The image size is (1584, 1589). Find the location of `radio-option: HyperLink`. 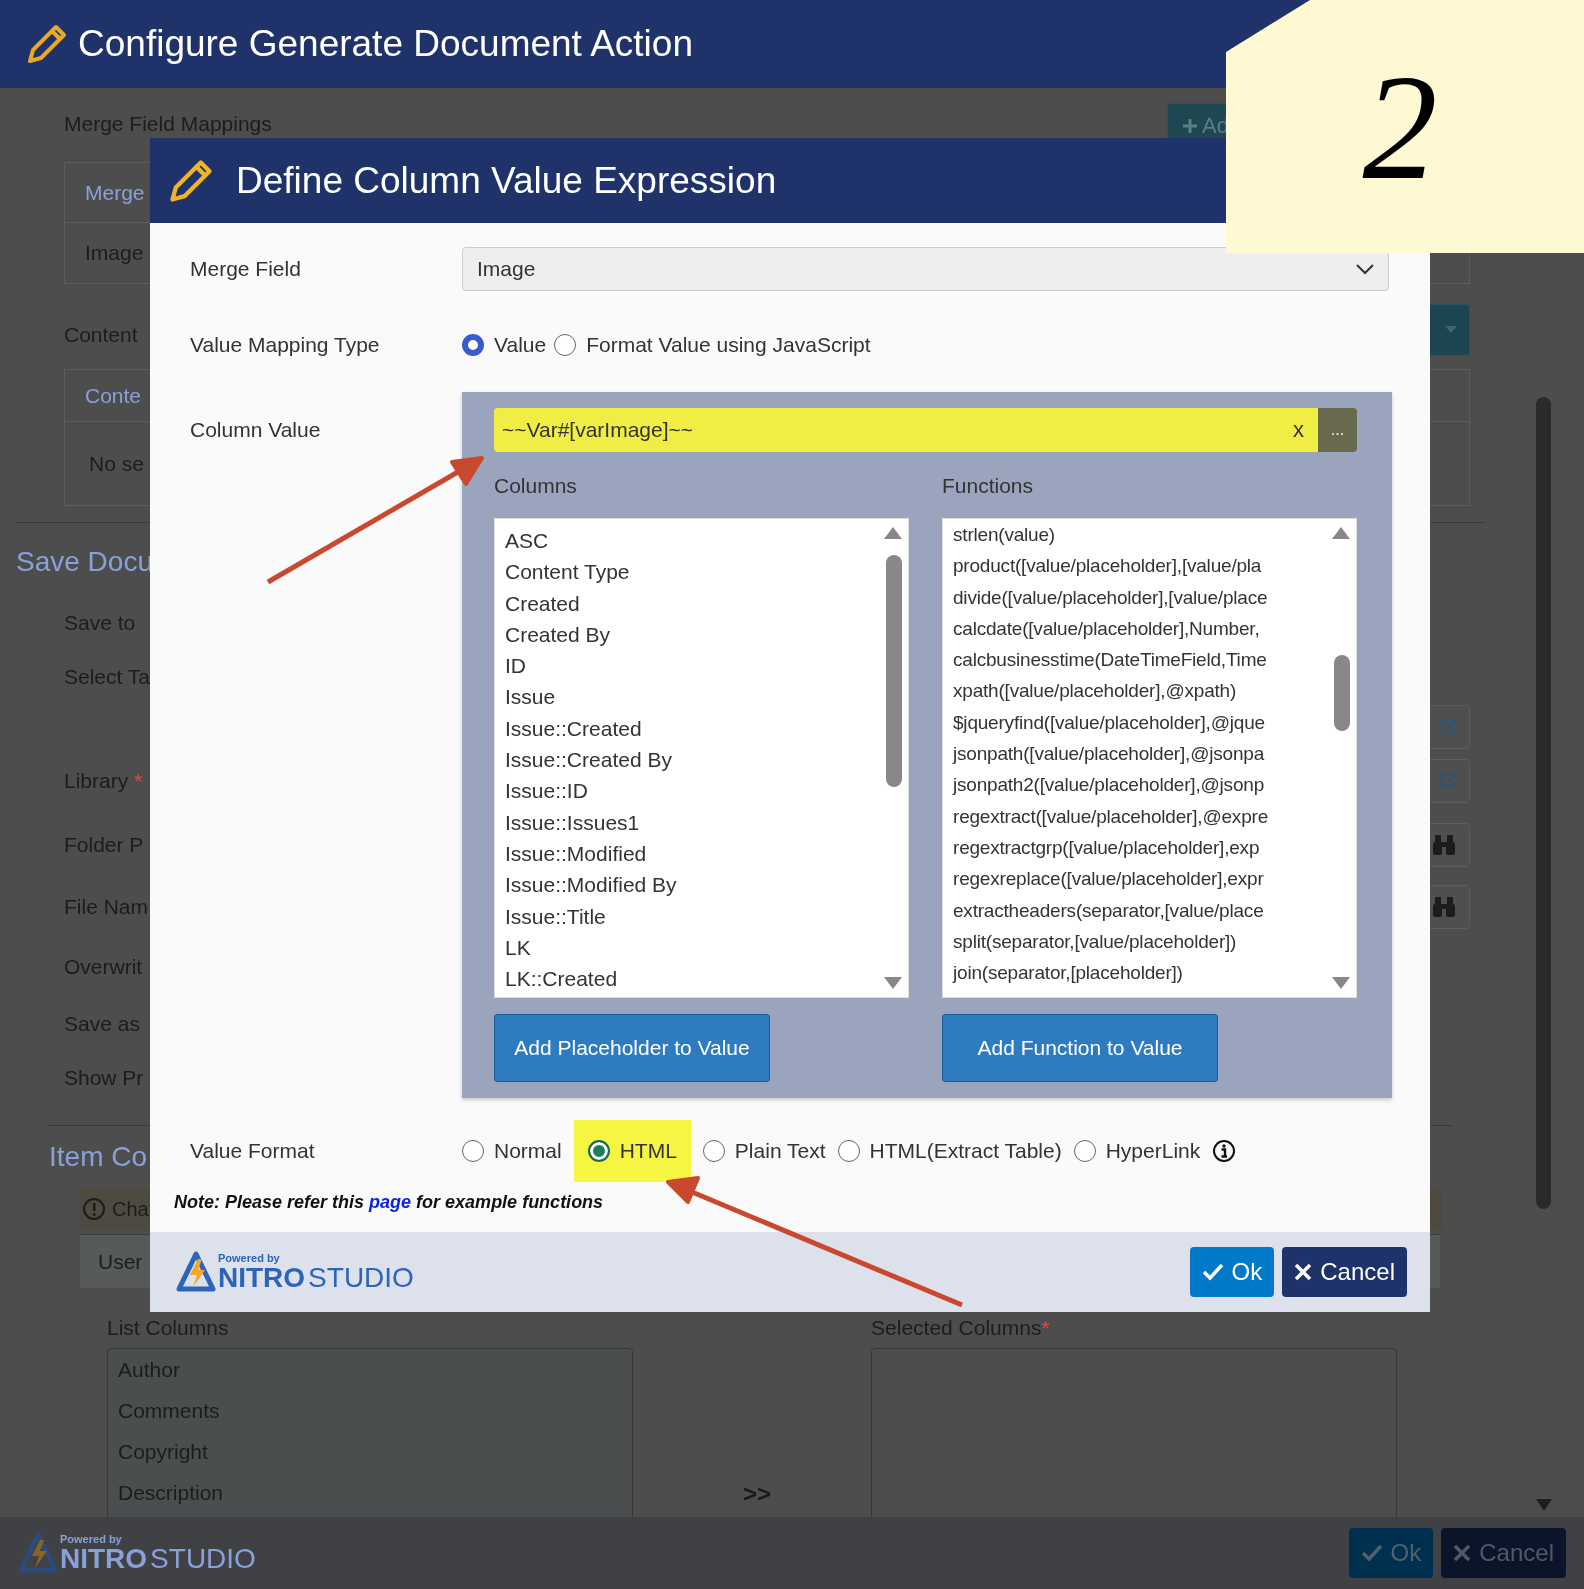

radio-option: HyperLink is located at coordinates (1137, 1151).